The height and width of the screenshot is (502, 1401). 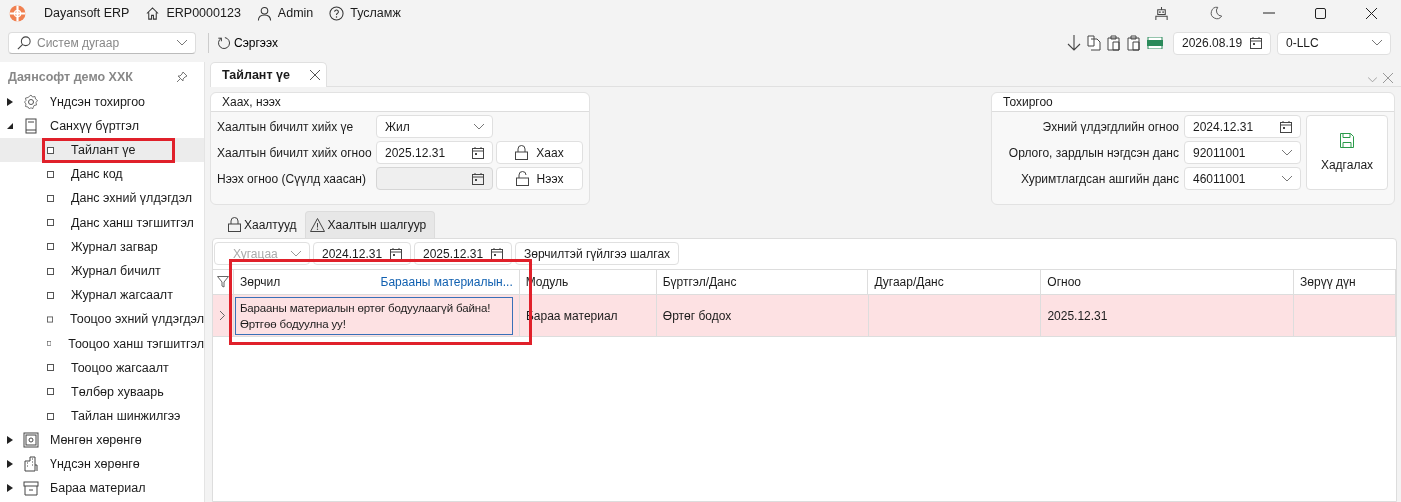 I want to click on sidebar-item: Мөнгөн хөрөнгө, so click(x=96, y=440).